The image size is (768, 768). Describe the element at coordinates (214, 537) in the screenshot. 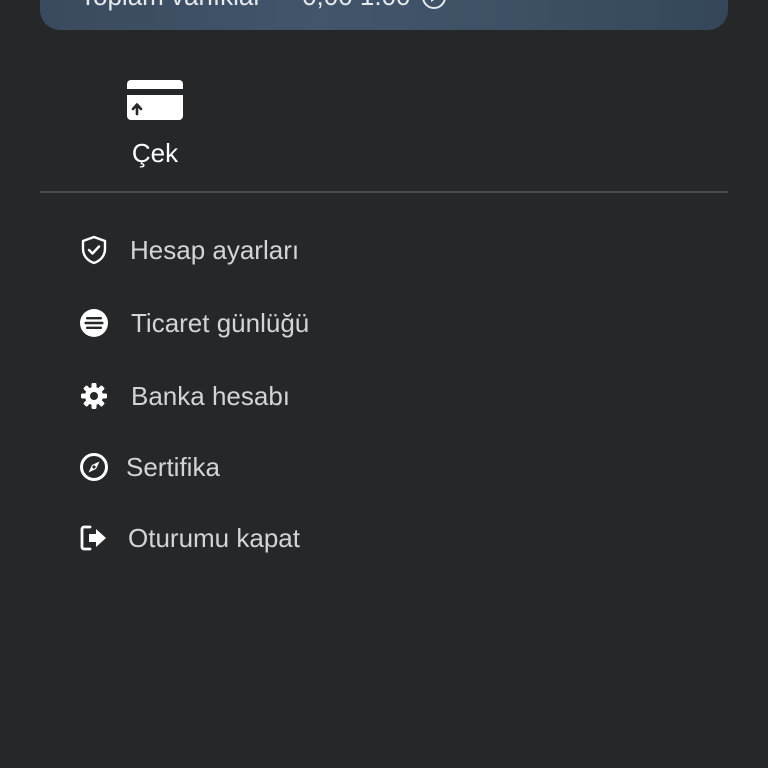

I see `menu-item-label: Oturumu kapat` at that location.